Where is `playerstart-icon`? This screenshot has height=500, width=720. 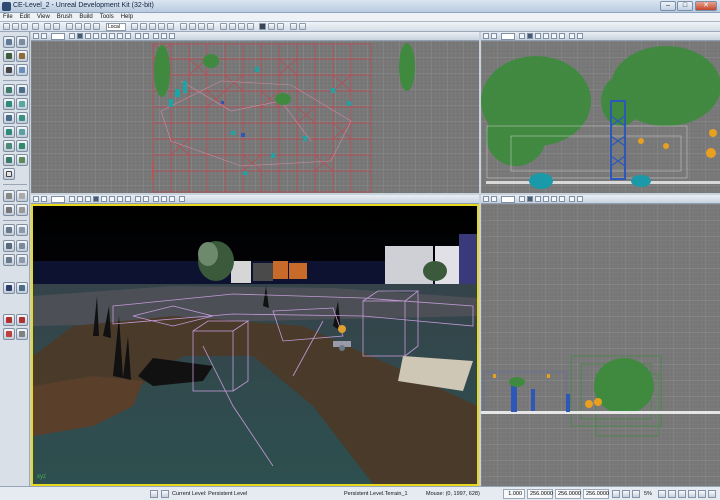
playerstart-icon is located at coordinates (9, 334).